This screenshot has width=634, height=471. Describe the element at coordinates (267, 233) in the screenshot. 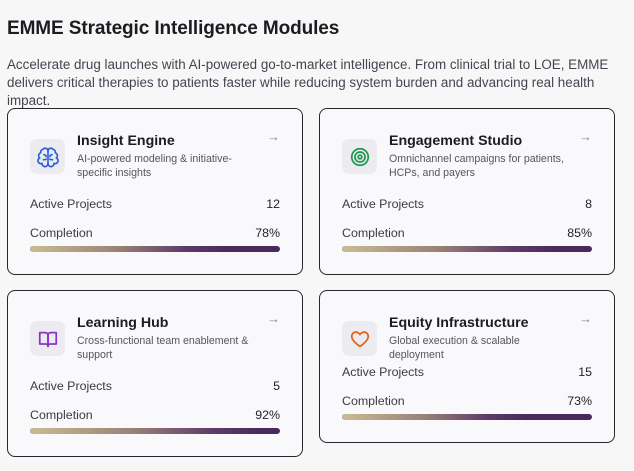

I see `completion-value: 78%` at that location.